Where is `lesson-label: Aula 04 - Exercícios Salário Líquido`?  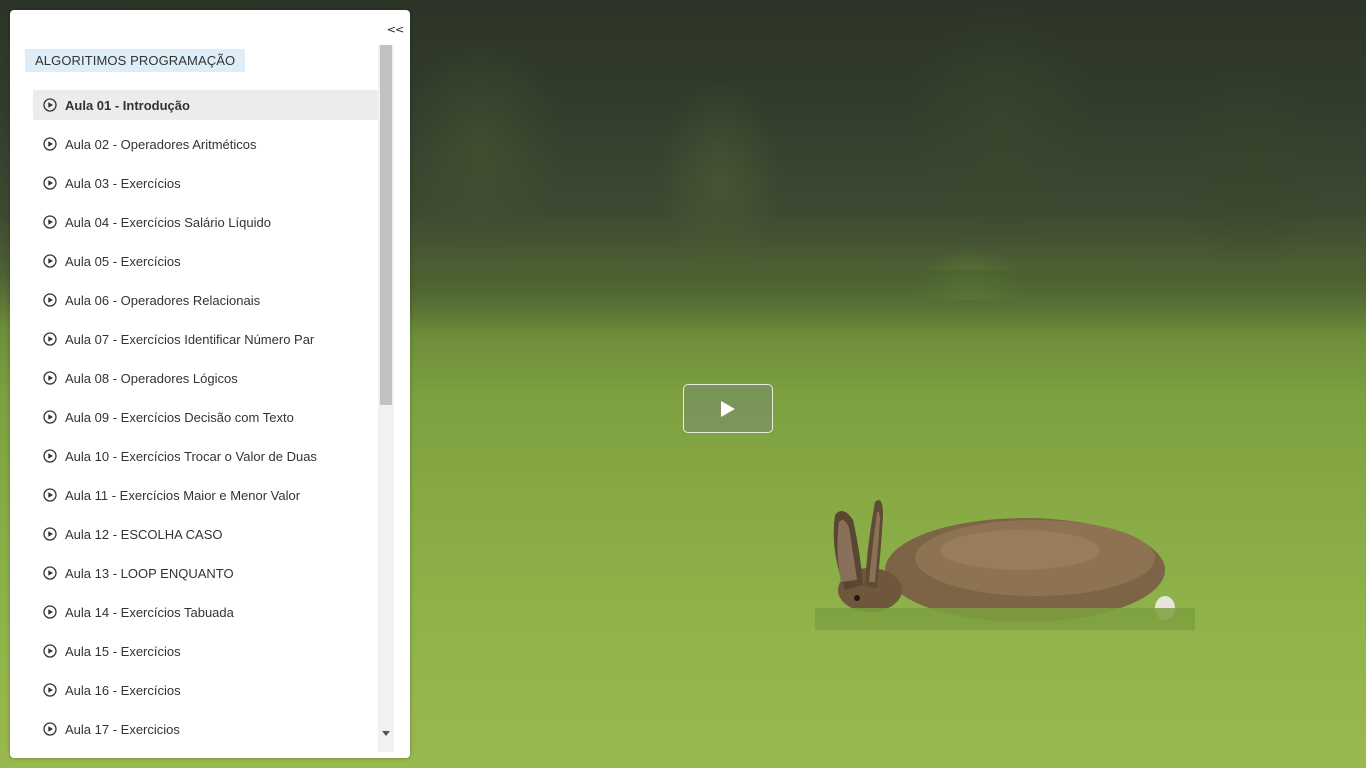
lesson-label: Aula 04 - Exercícios Salário Líquido is located at coordinates (168, 222).